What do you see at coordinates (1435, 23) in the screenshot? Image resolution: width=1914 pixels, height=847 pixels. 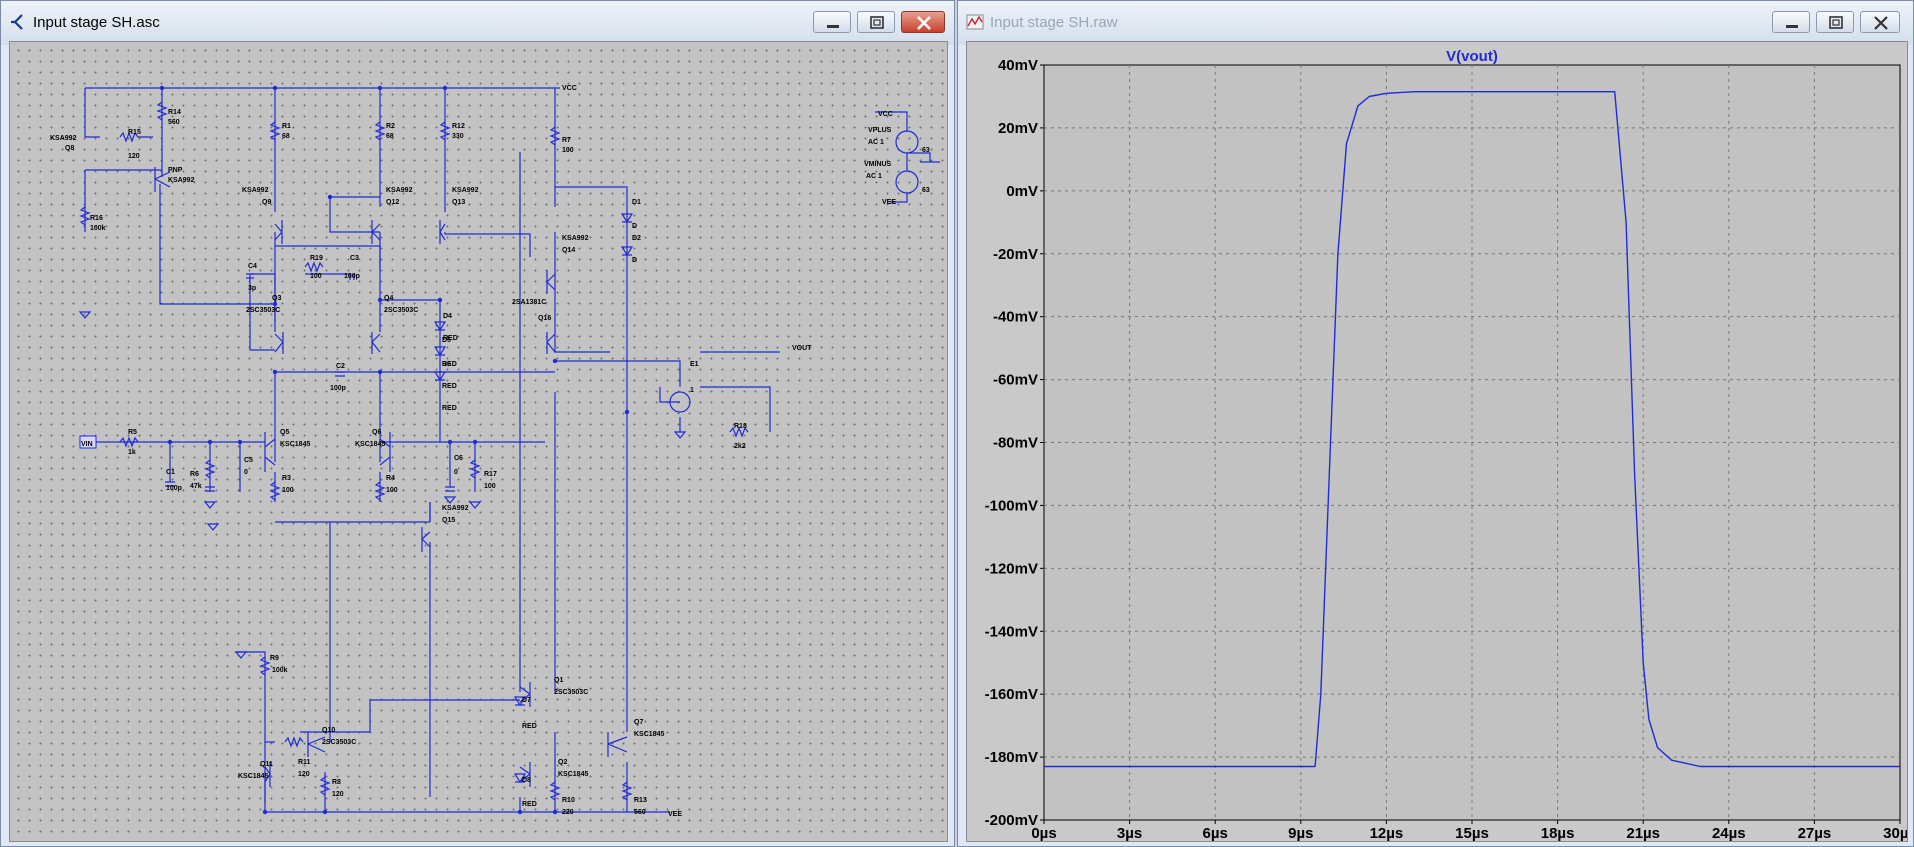 I see `waveform-title-bar: Input stage SH.raw` at bounding box center [1435, 23].